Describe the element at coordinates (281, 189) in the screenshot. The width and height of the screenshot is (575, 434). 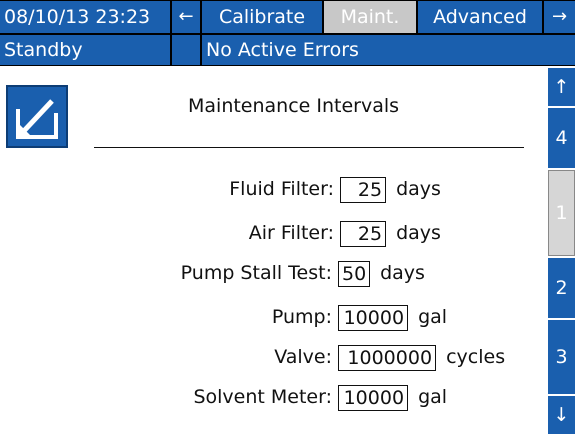
I see `field-label: Fluid Filter:` at that location.